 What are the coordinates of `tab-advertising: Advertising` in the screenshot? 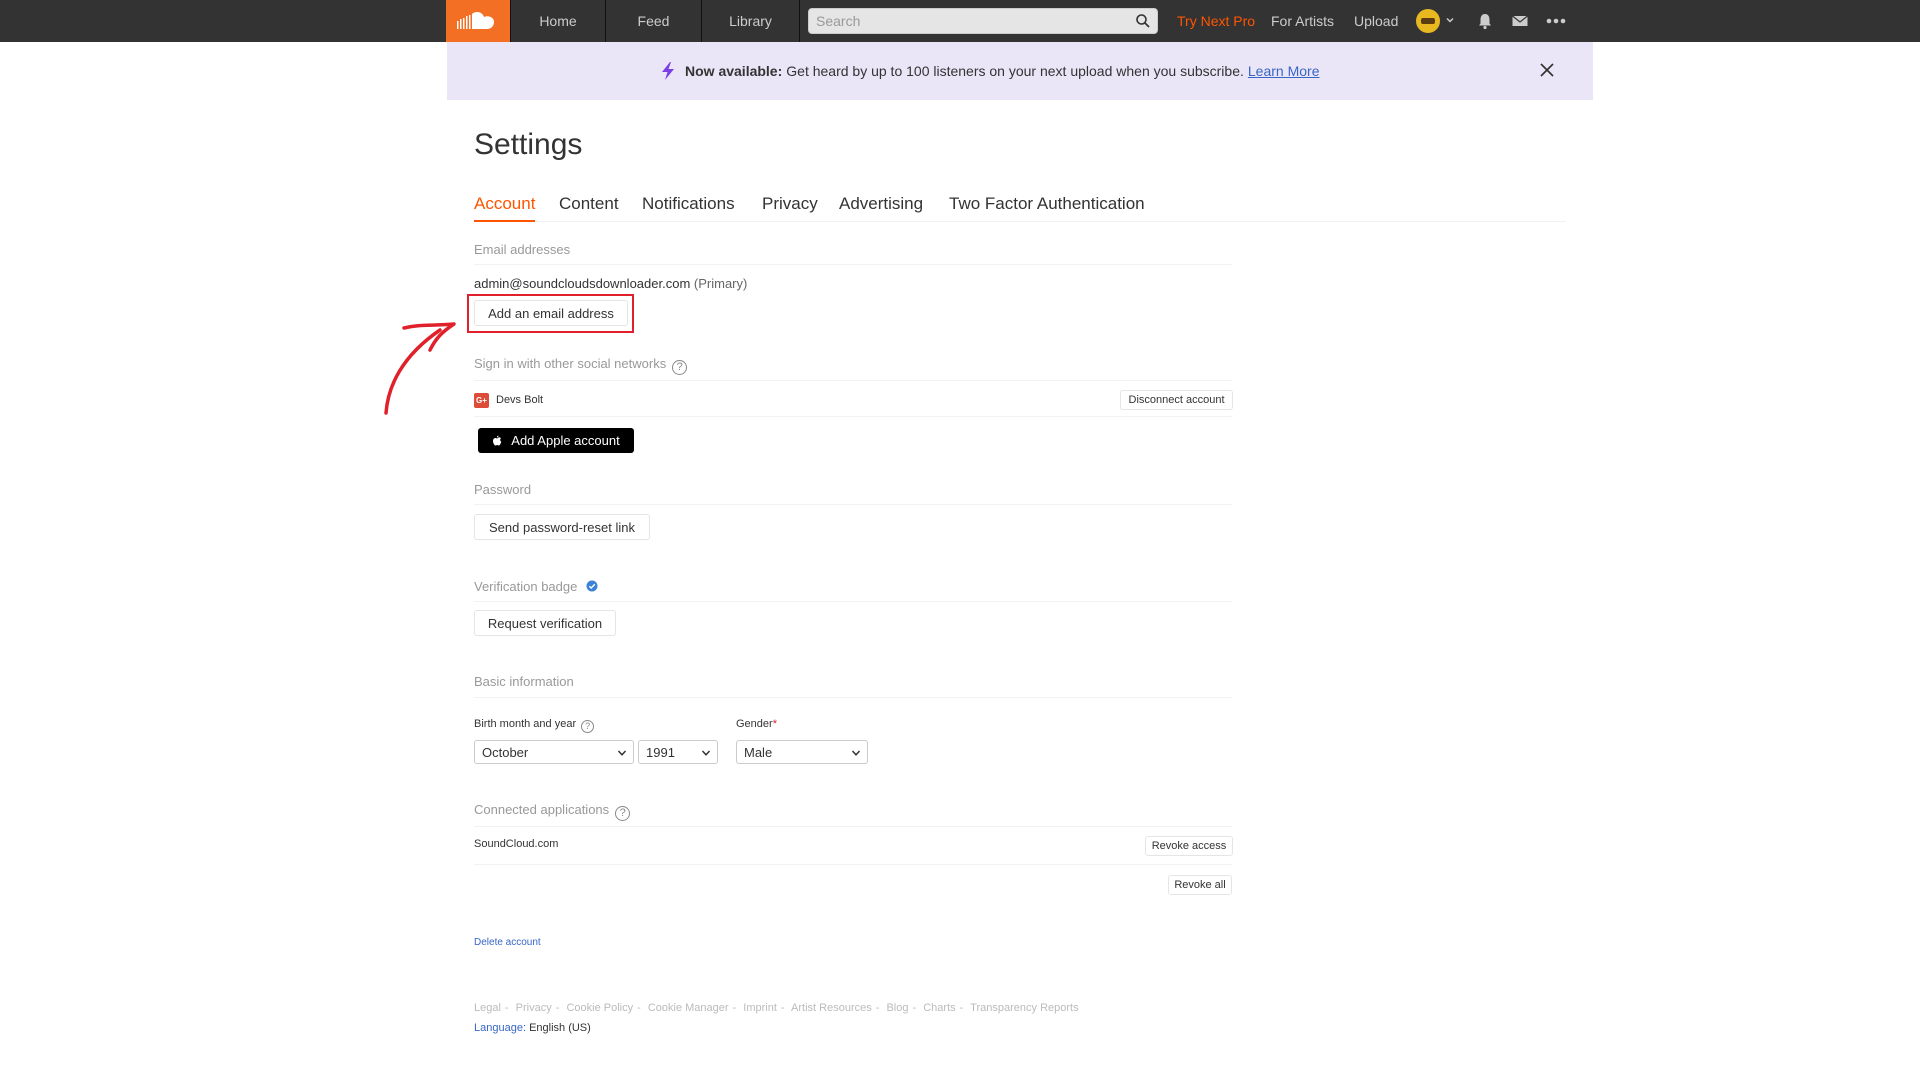 It's located at (881, 208).